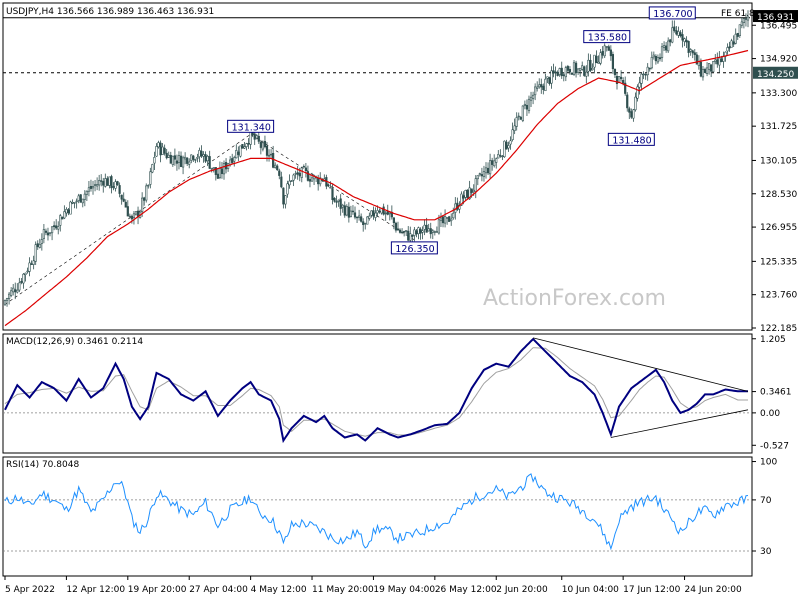  Describe the element at coordinates (590, 590) in the screenshot. I see `time-tick-label: 10 Jun 04:00` at that location.